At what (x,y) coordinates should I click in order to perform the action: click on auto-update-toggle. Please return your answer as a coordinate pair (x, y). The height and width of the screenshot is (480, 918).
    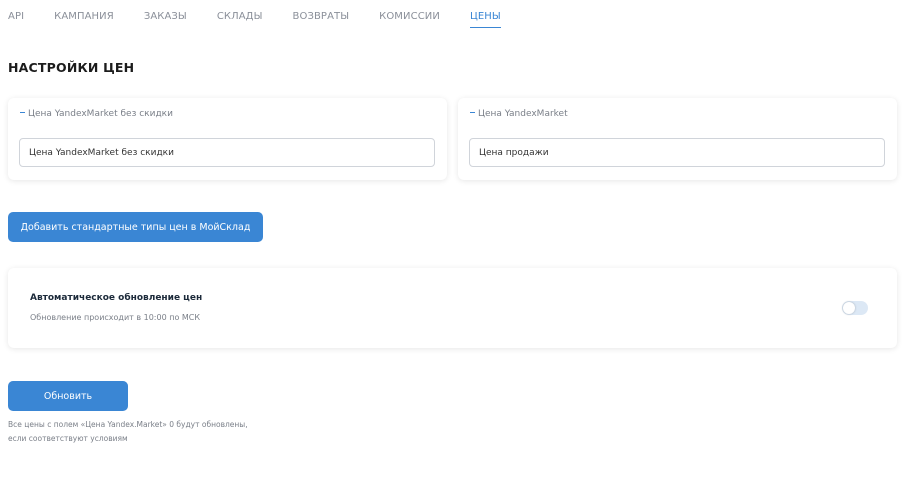
    Looking at the image, I should click on (855, 308).